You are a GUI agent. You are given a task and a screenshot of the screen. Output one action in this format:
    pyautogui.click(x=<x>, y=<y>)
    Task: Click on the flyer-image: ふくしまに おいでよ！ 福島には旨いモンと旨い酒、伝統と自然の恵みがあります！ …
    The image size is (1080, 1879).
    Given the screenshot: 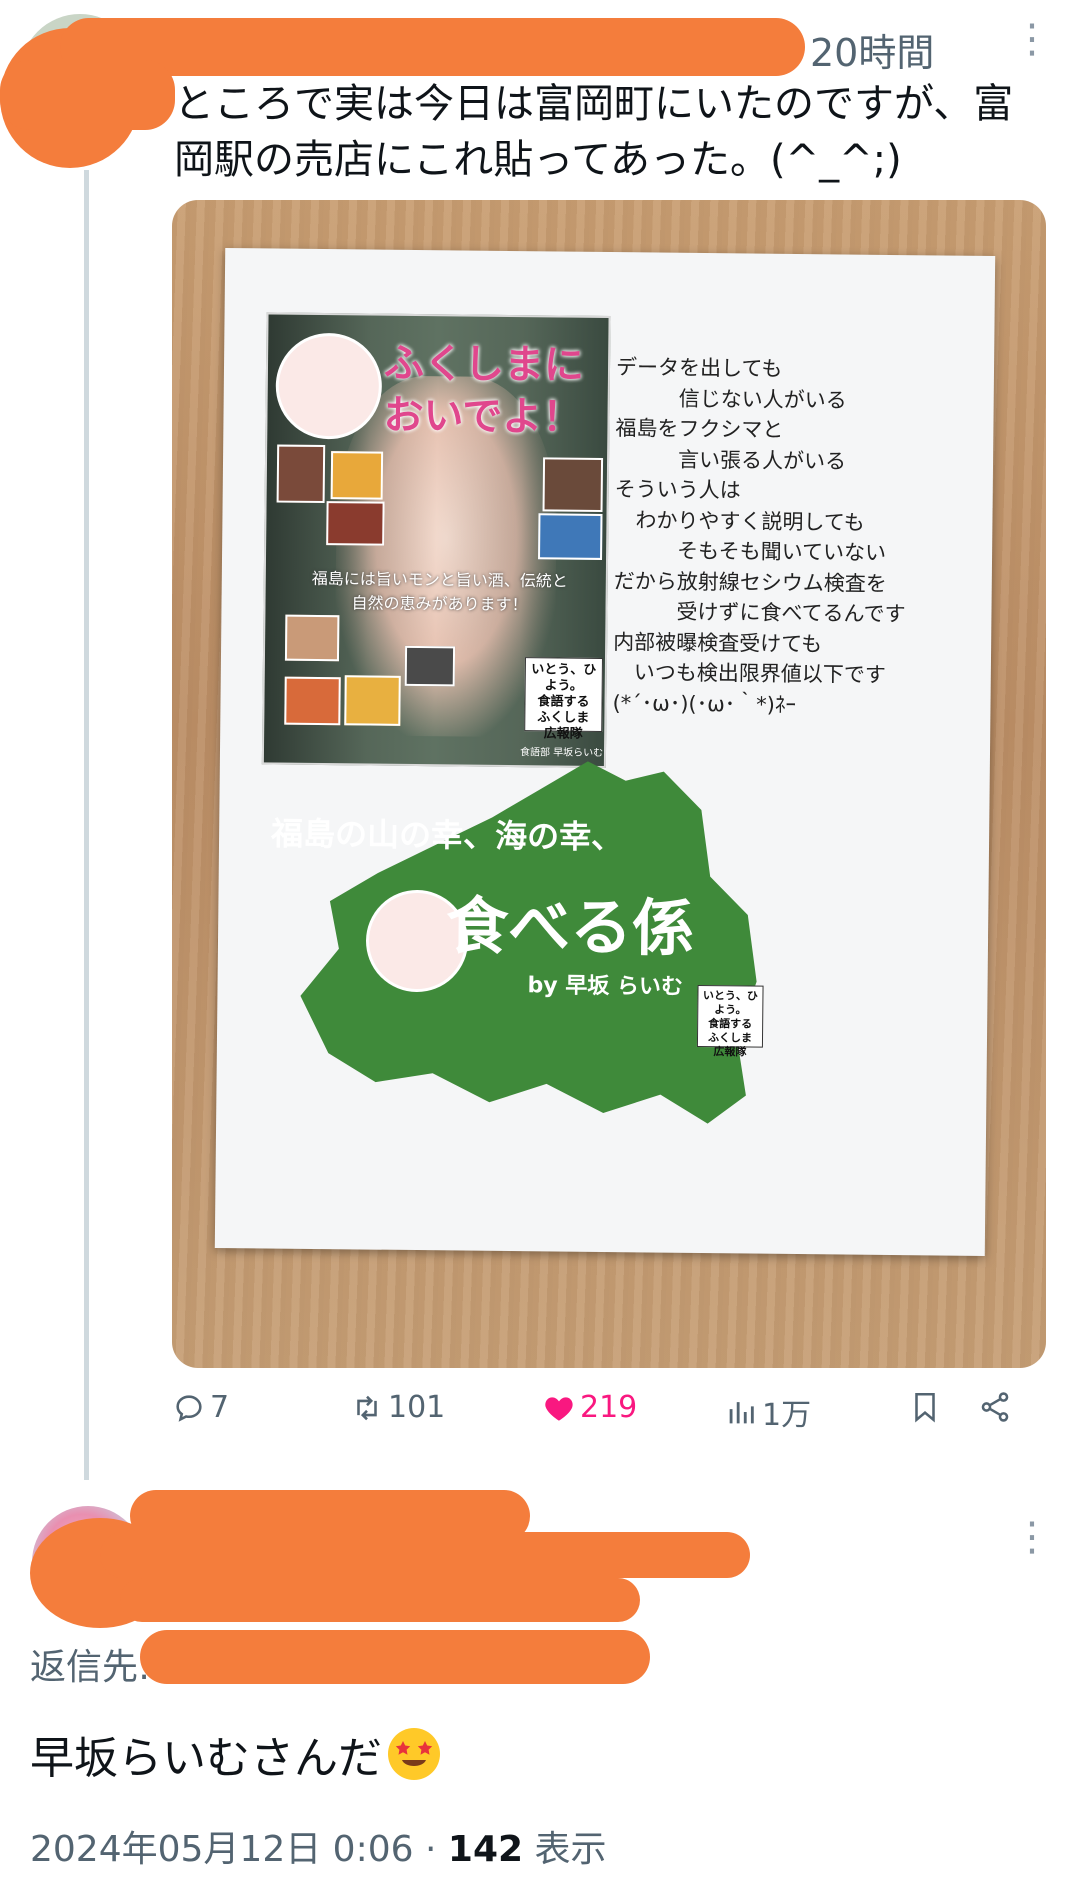 What is the action you would take?
    pyautogui.click(x=436, y=540)
    